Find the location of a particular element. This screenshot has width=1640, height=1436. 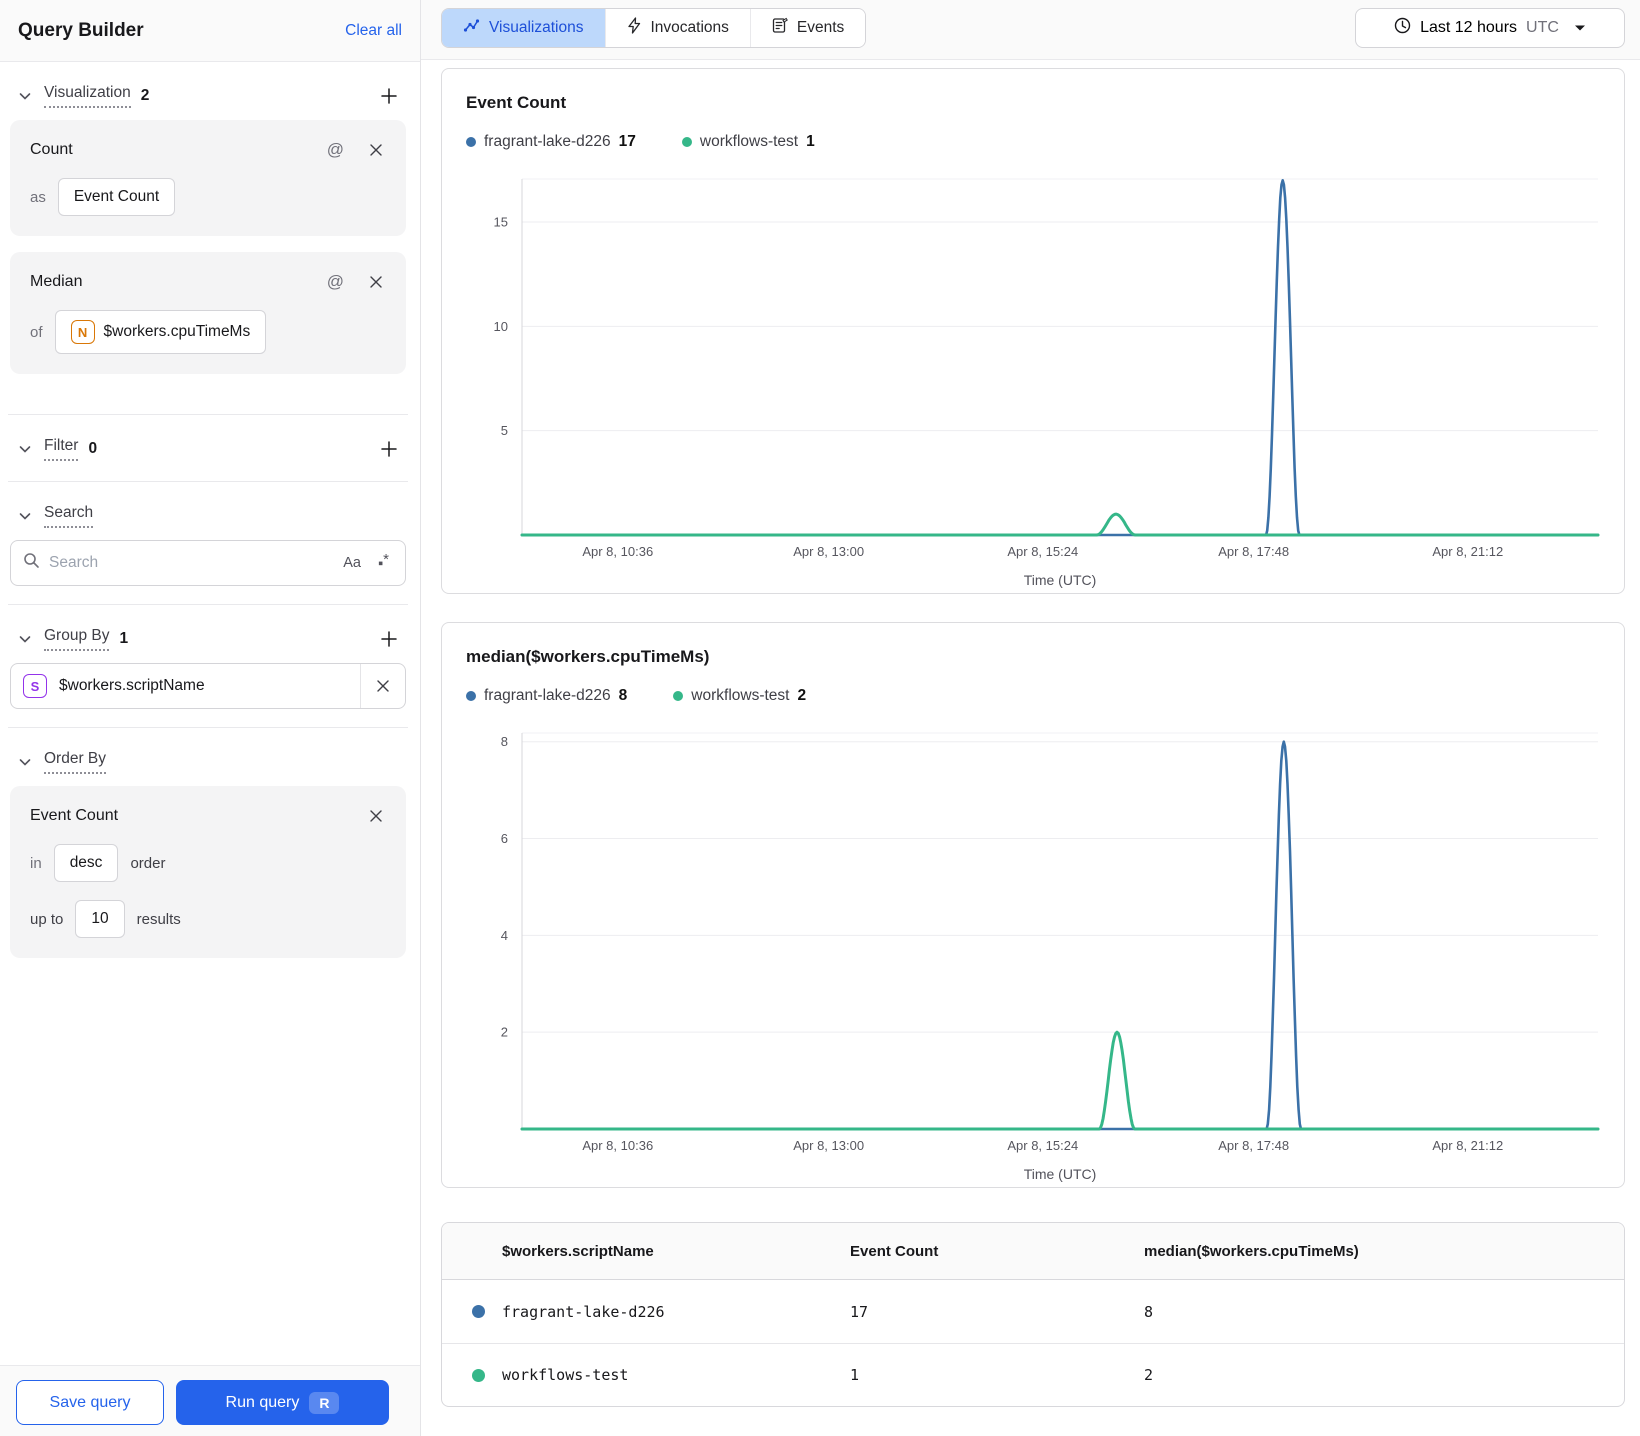

order-by-field-label: Event Count is located at coordinates (74, 815).